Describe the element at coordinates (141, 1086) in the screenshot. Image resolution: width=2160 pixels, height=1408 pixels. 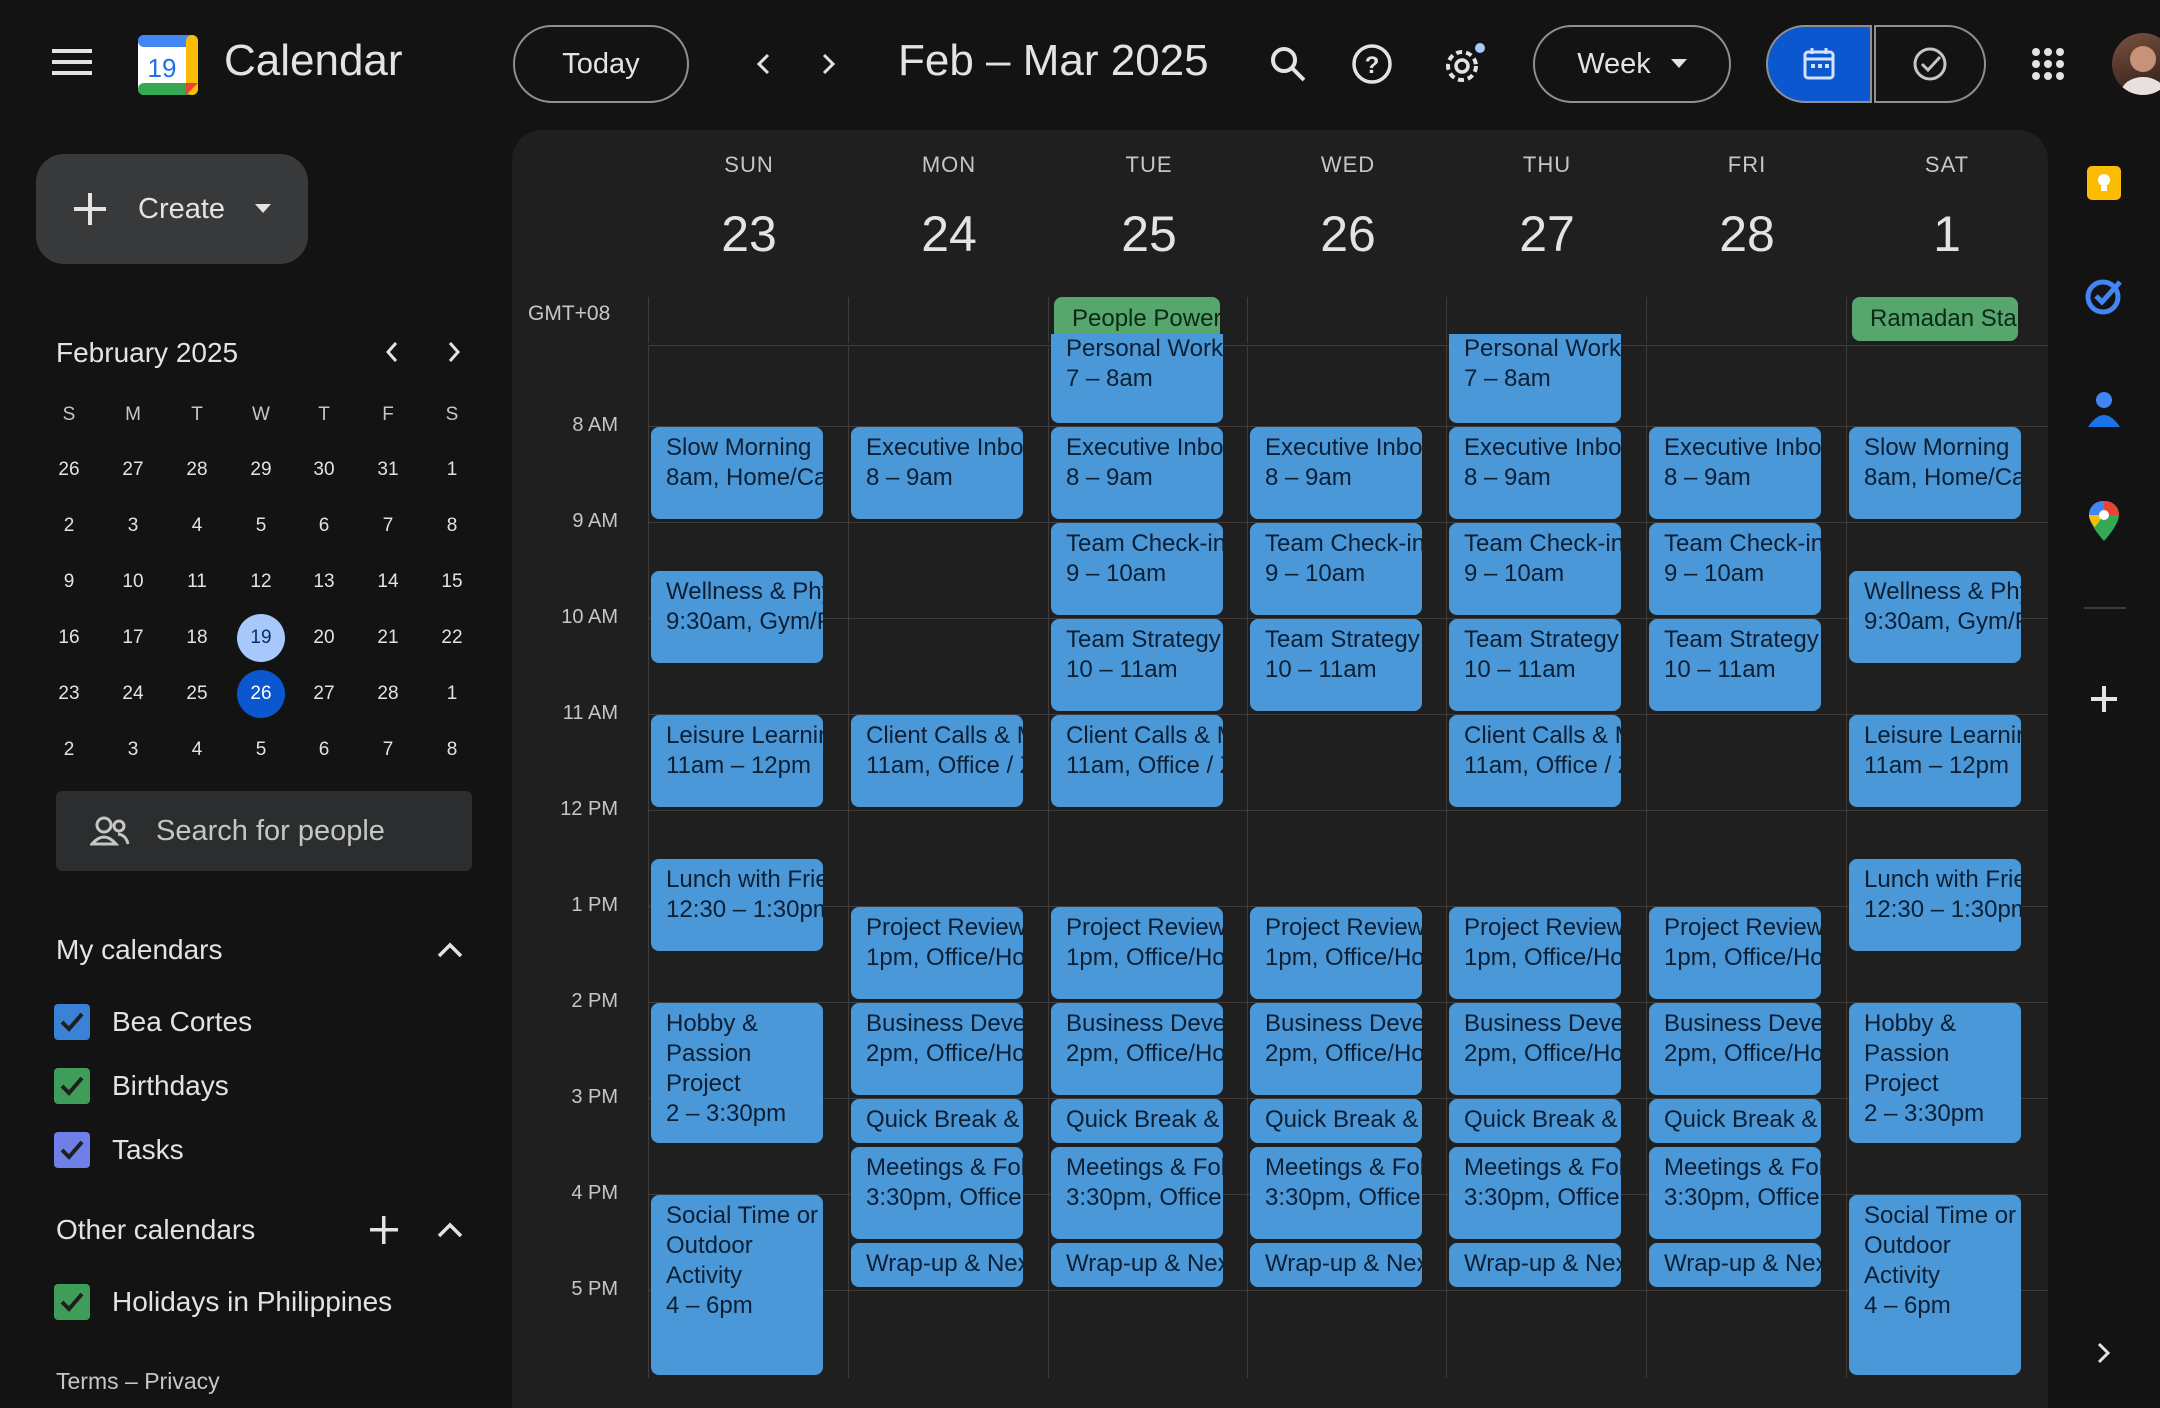
I see `calendar-list-item: Birthdays` at that location.